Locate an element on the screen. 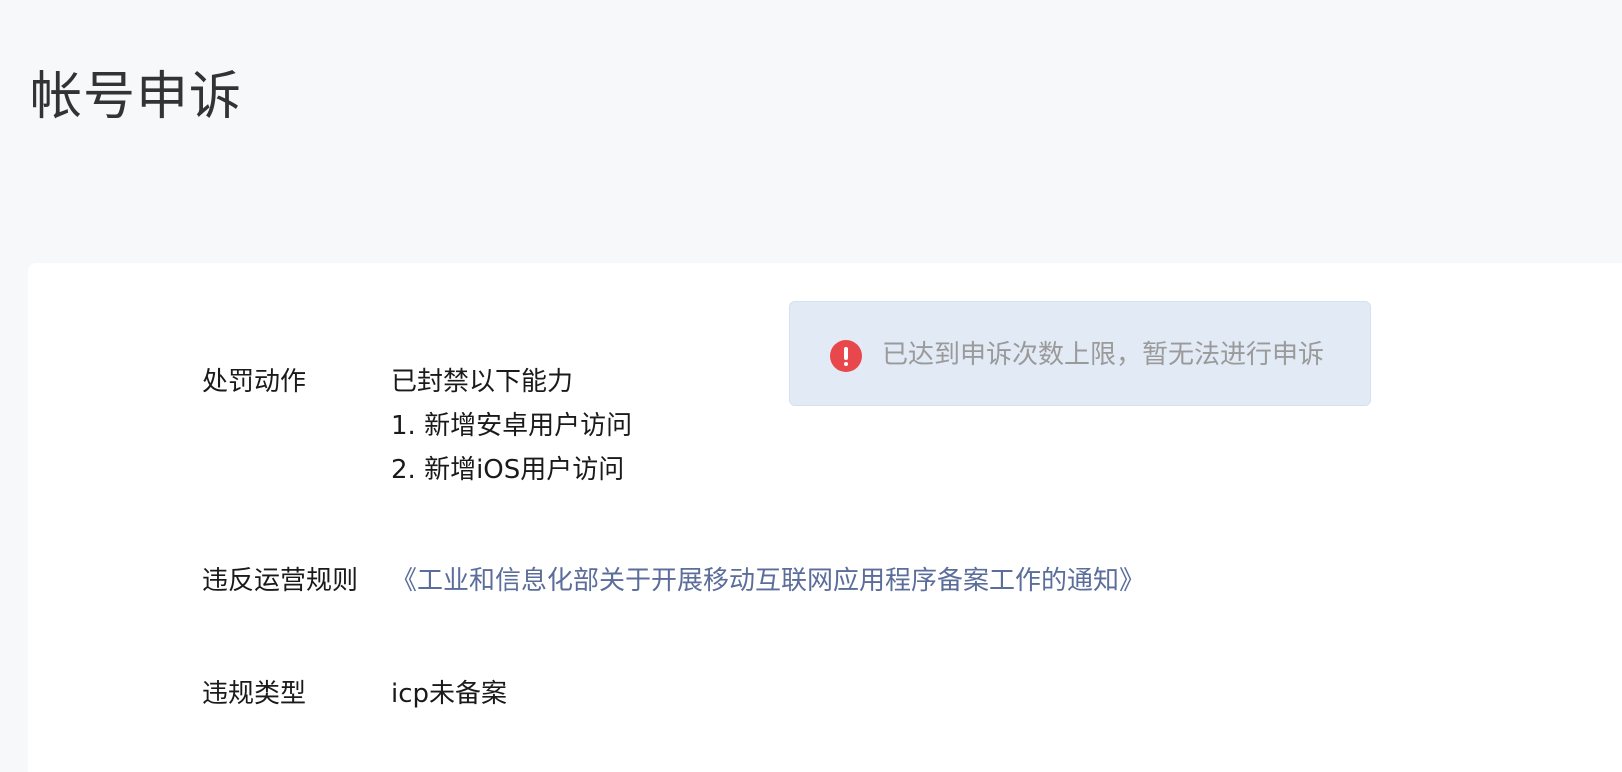  penalty-line: 2. 新增iOS用户访问 is located at coordinates (508, 470).